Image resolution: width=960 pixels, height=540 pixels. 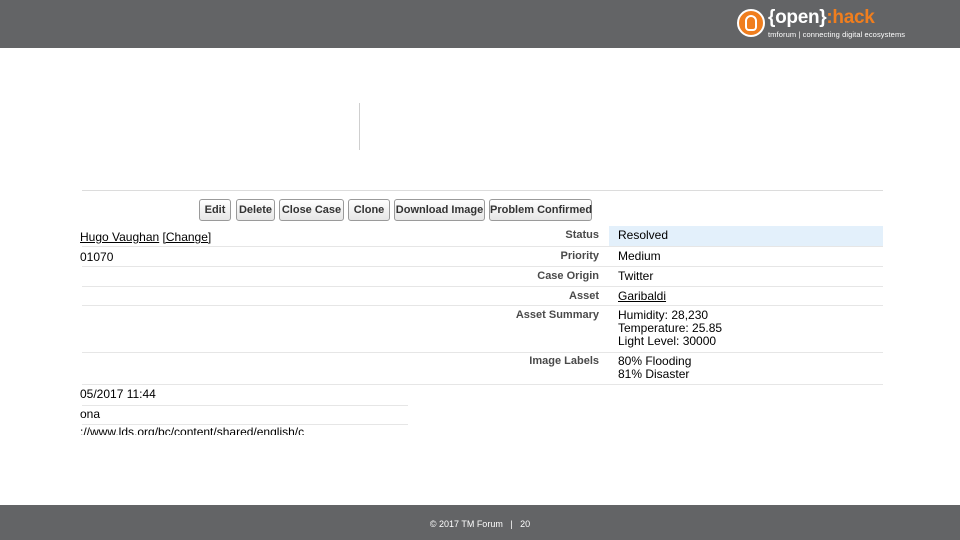 I want to click on case-origin-label: Case Origin, so click(x=568, y=276).